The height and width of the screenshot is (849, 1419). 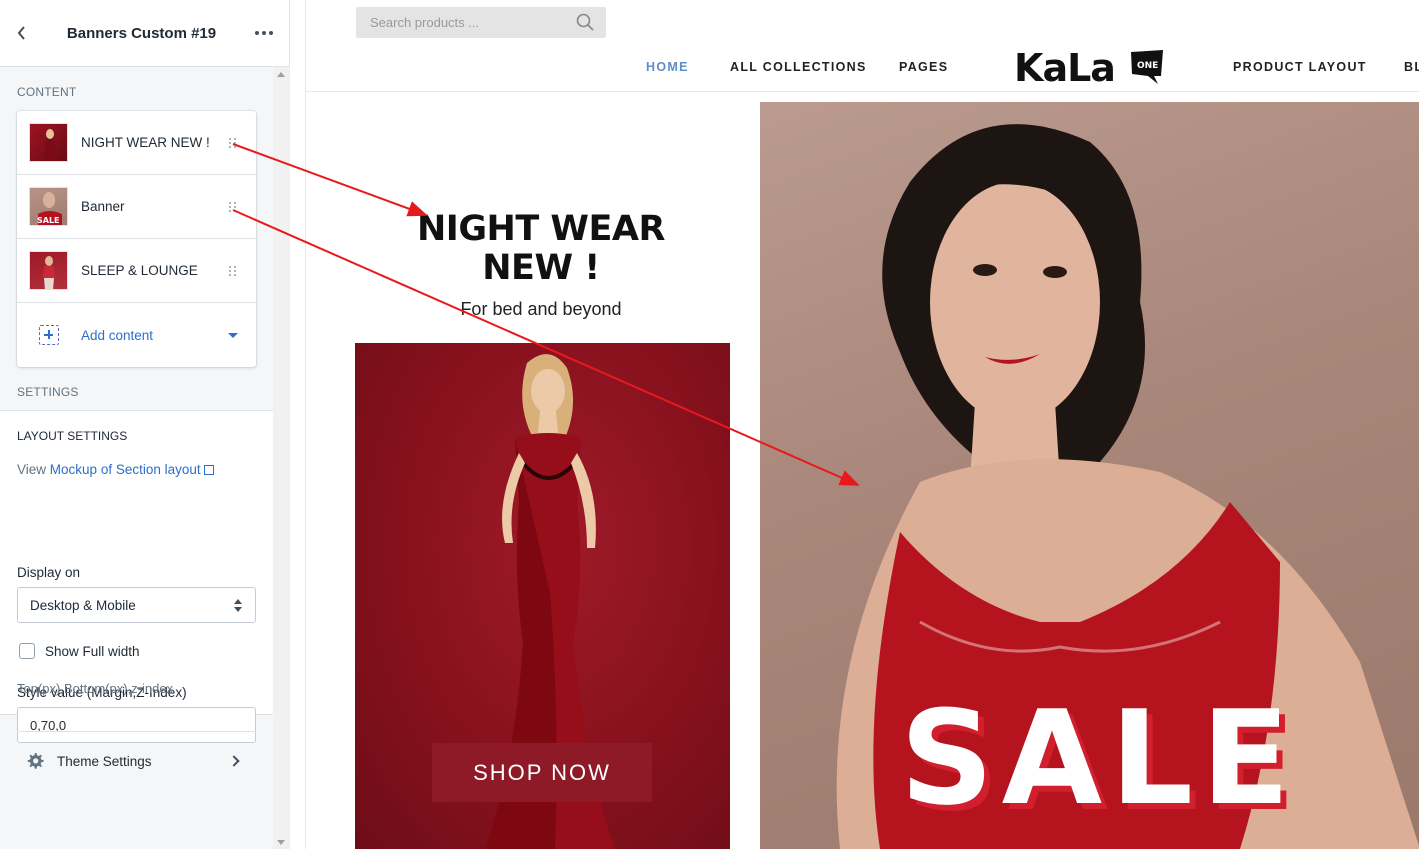 What do you see at coordinates (542, 772) in the screenshot?
I see `shop-now-button: SHOP NOW` at bounding box center [542, 772].